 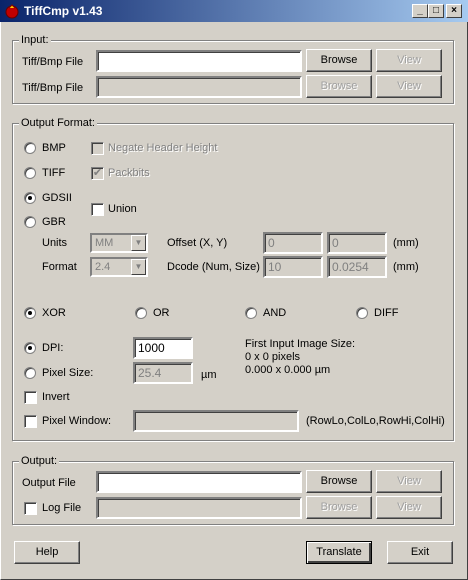 I want to click on log-file-label: Log File, so click(x=62, y=508).